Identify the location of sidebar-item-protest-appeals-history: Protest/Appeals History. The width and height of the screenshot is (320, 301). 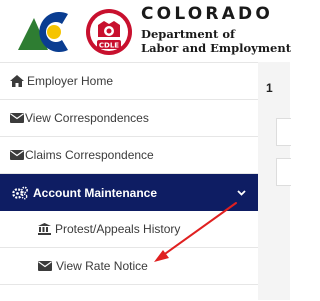
(129, 229).